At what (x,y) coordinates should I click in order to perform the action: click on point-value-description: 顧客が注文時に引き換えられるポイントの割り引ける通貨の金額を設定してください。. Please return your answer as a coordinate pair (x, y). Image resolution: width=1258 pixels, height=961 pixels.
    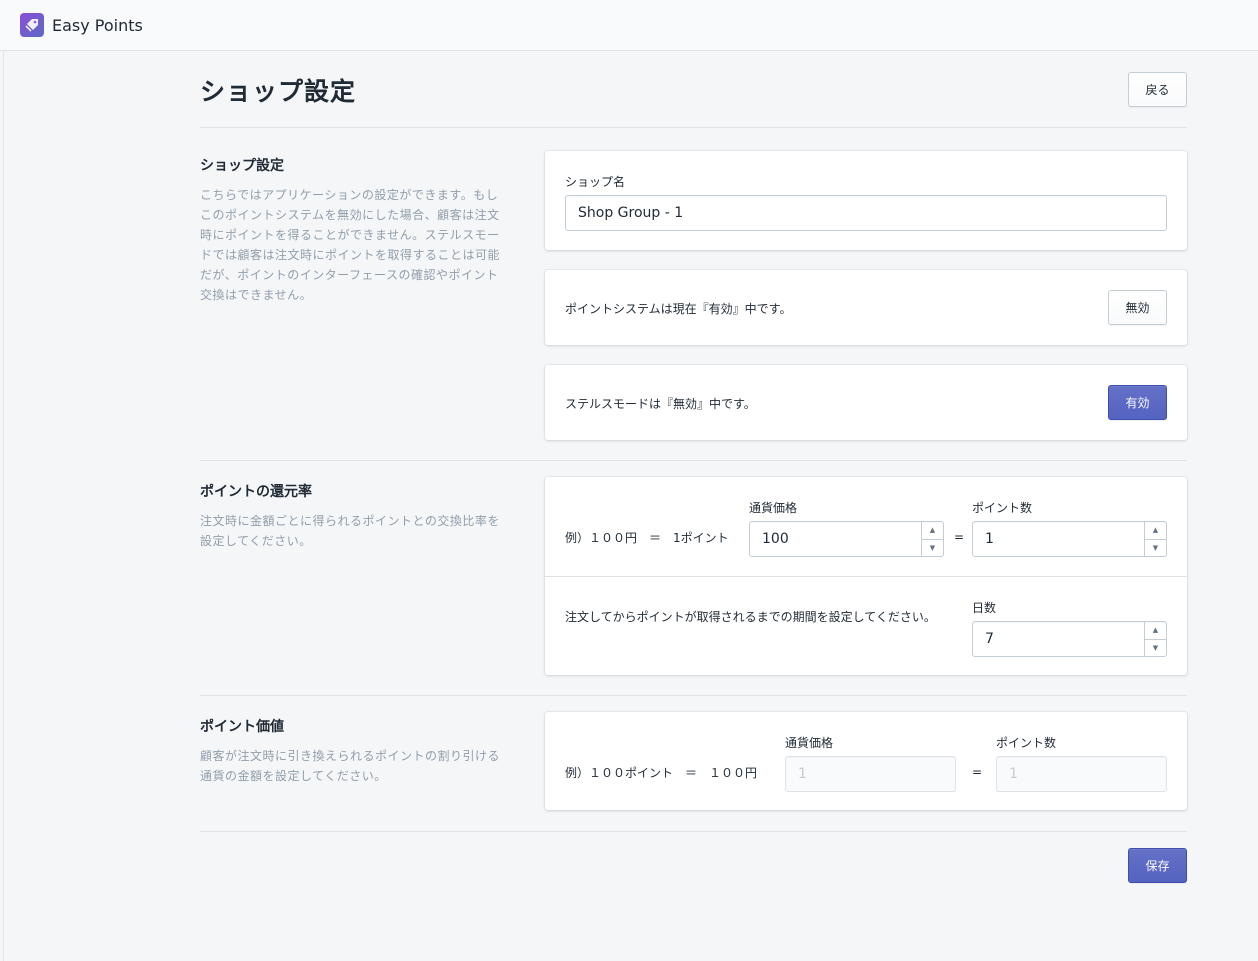
    Looking at the image, I should click on (350, 766).